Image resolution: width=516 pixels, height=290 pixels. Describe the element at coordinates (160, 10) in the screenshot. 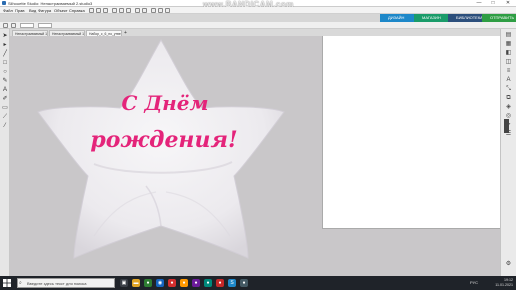

I see `zoom-out-icon` at that location.